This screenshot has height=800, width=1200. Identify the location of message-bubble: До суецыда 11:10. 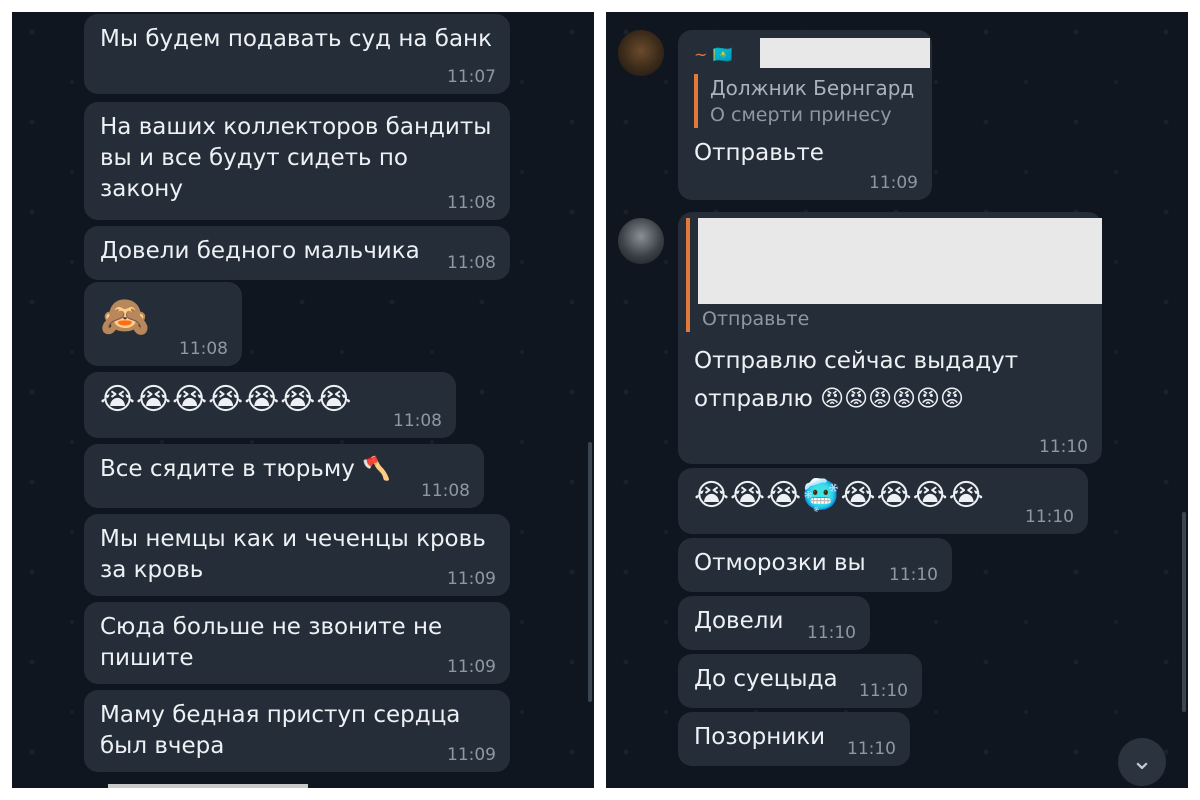
(800, 681).